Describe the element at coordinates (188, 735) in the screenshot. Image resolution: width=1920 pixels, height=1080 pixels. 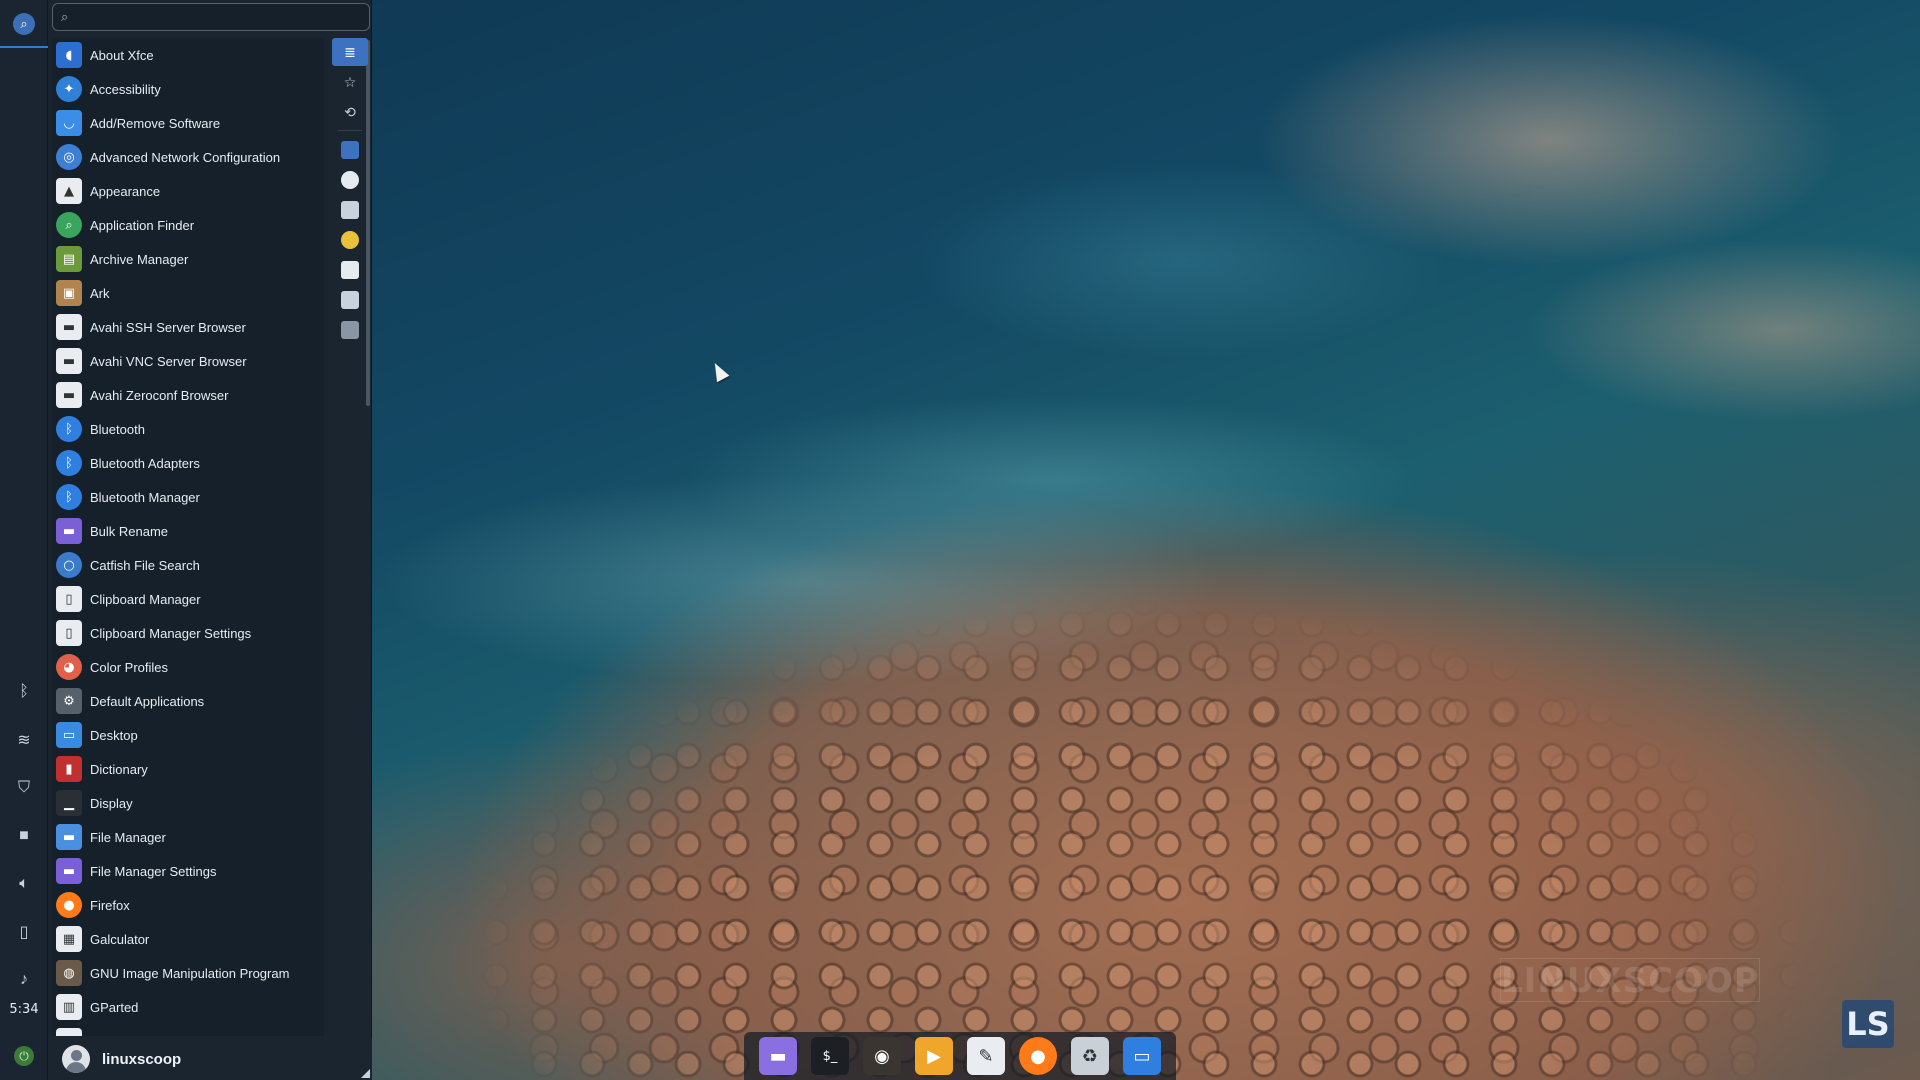
I see `app-item: ▭ Desktop` at that location.